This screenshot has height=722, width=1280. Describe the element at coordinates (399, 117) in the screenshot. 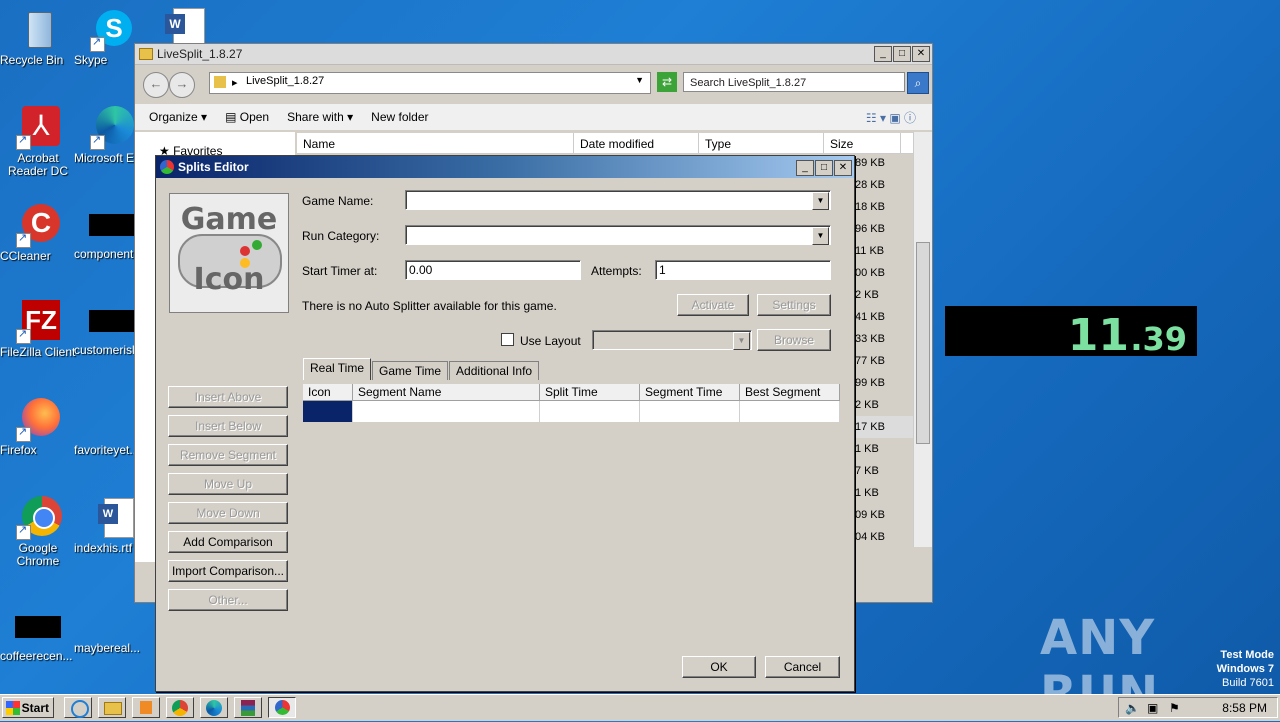

I see `new-folder-button: New folder` at that location.